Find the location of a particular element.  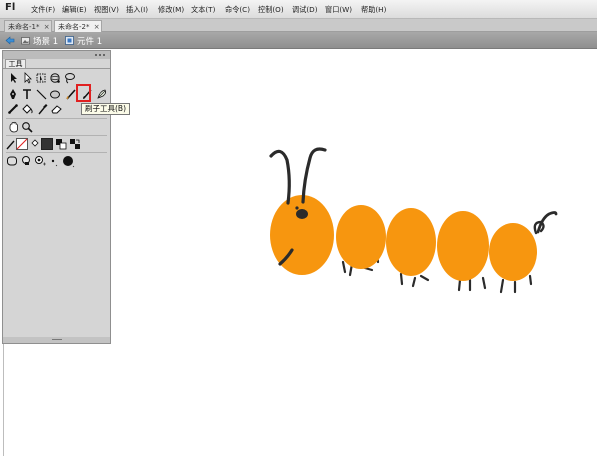

eyedropper-tool-icon is located at coordinates (43, 109).